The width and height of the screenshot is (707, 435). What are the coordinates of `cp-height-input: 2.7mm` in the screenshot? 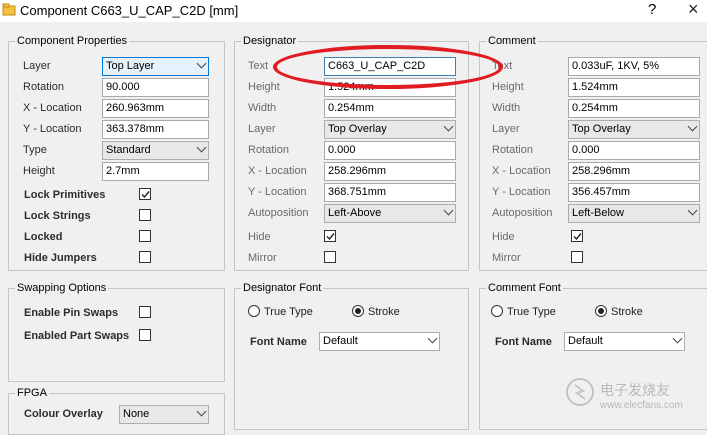 It's located at (155, 171).